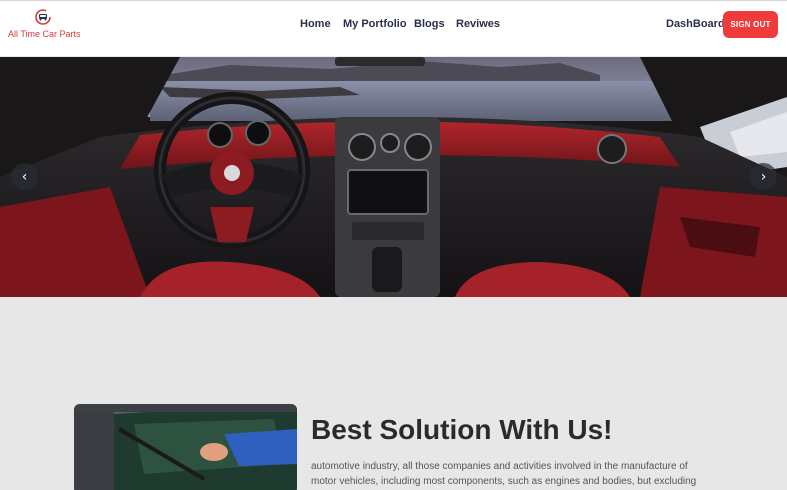 Image resolution: width=787 pixels, height=490 pixels. I want to click on chevron-right-icon: ›, so click(763, 176).